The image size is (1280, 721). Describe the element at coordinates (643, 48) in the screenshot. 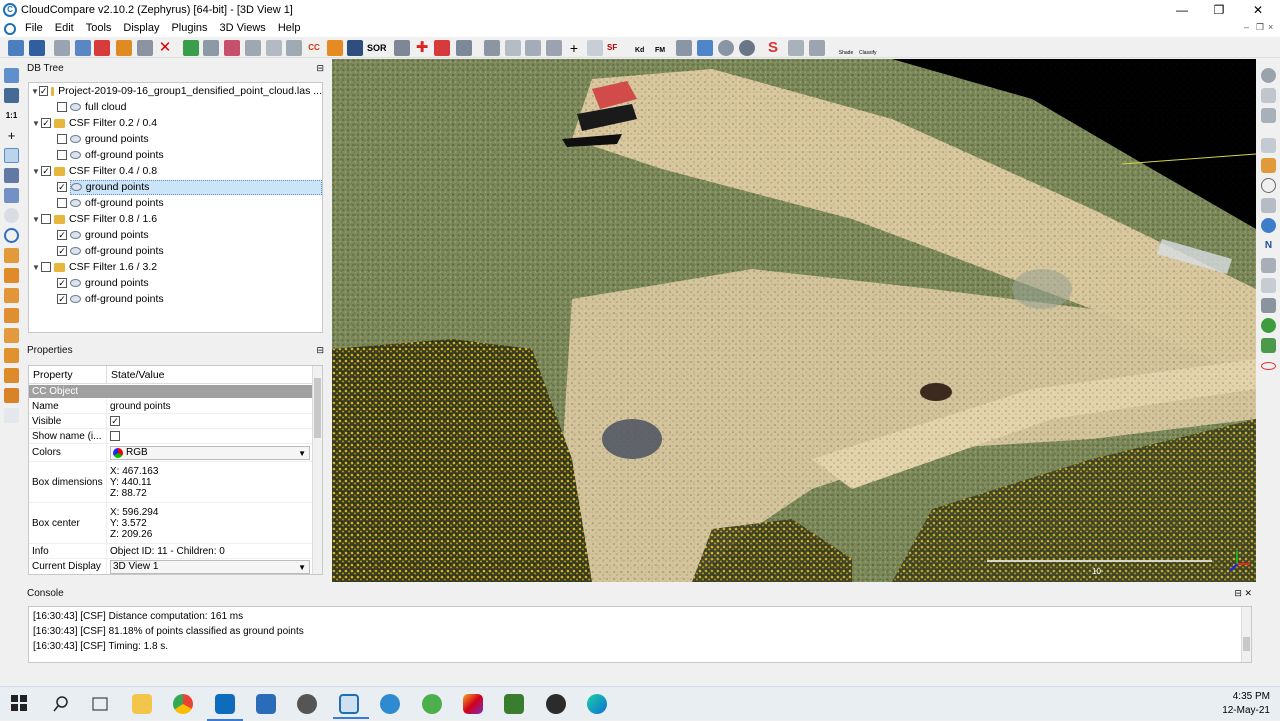

I see `kd-icon: Kd` at that location.